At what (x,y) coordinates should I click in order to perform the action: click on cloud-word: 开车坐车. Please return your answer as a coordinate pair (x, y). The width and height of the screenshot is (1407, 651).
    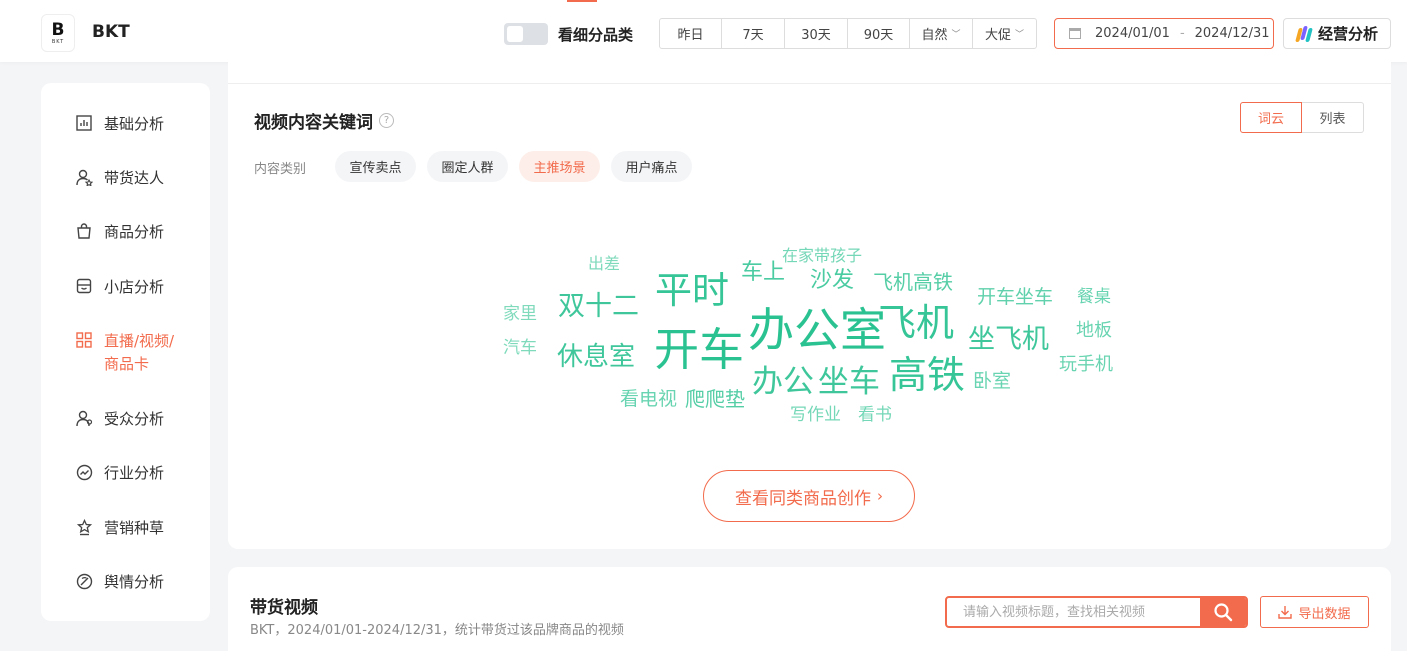
    Looking at the image, I should click on (1015, 297).